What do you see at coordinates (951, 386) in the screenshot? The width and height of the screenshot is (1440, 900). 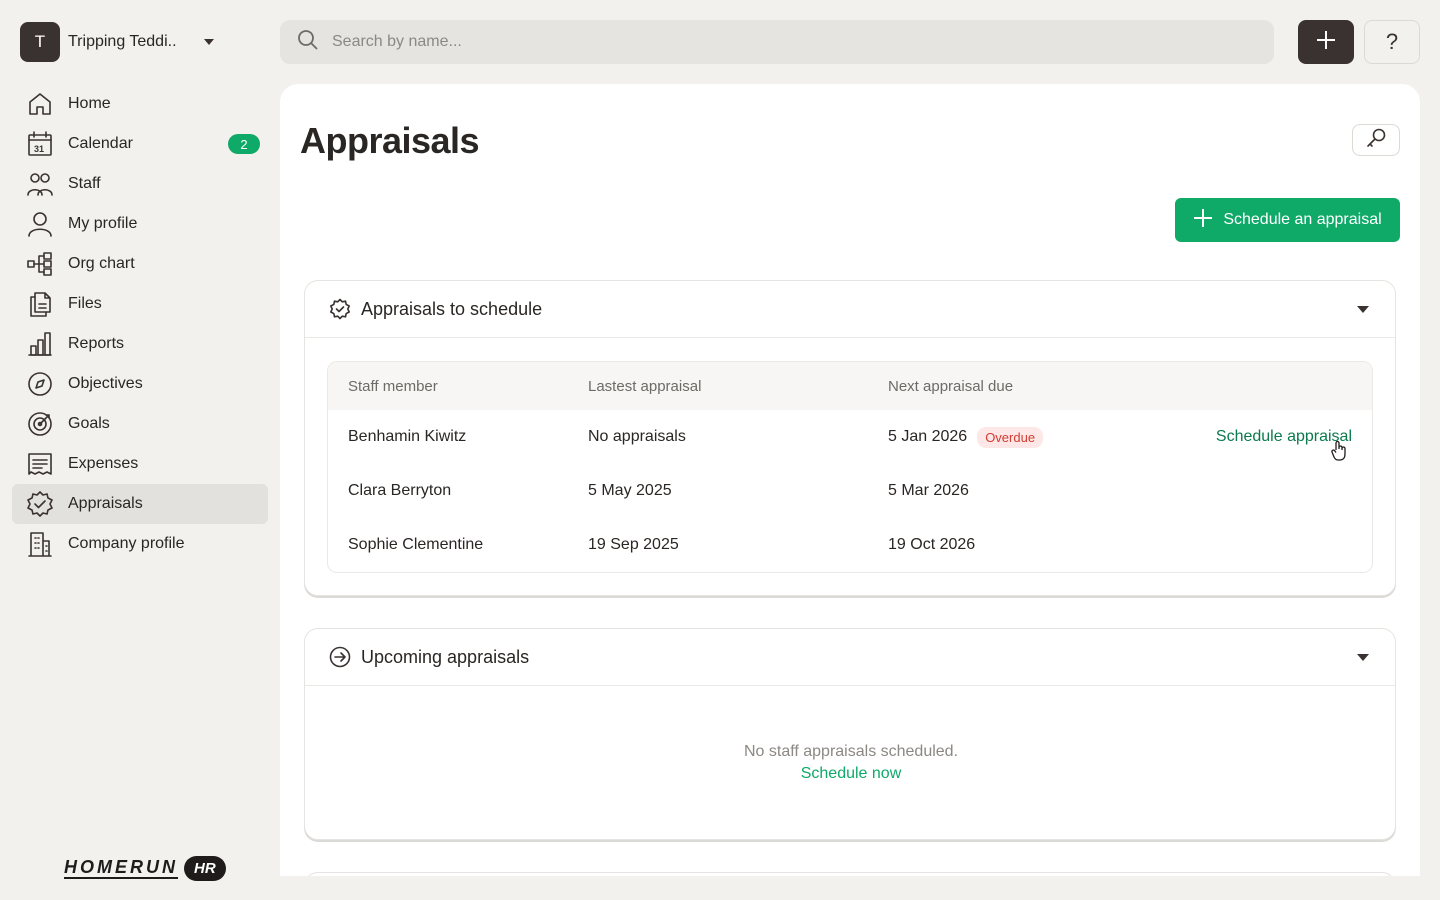 I see `column-header: Next appraisal due` at bounding box center [951, 386].